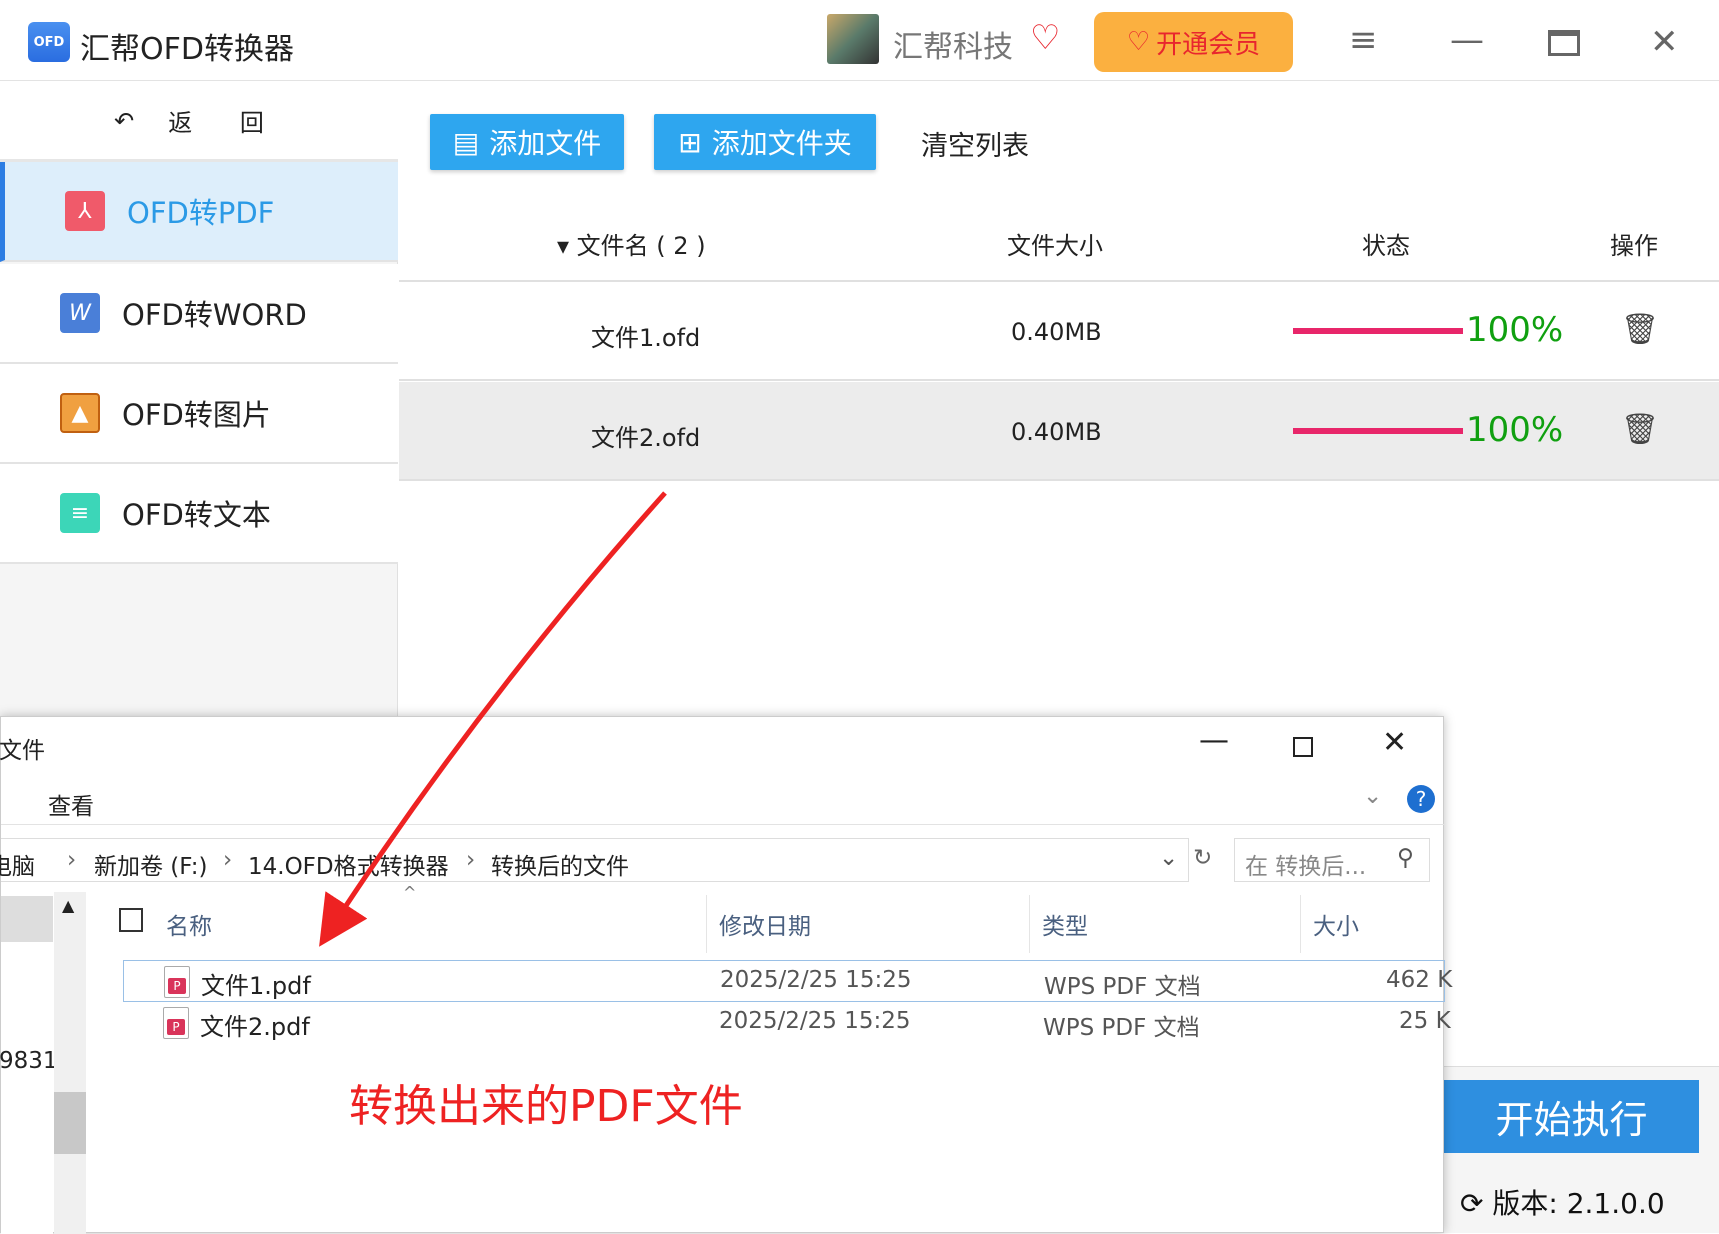 This screenshot has width=1719, height=1234. I want to click on sidebar-item-label: OFD转PDF, so click(201, 213).